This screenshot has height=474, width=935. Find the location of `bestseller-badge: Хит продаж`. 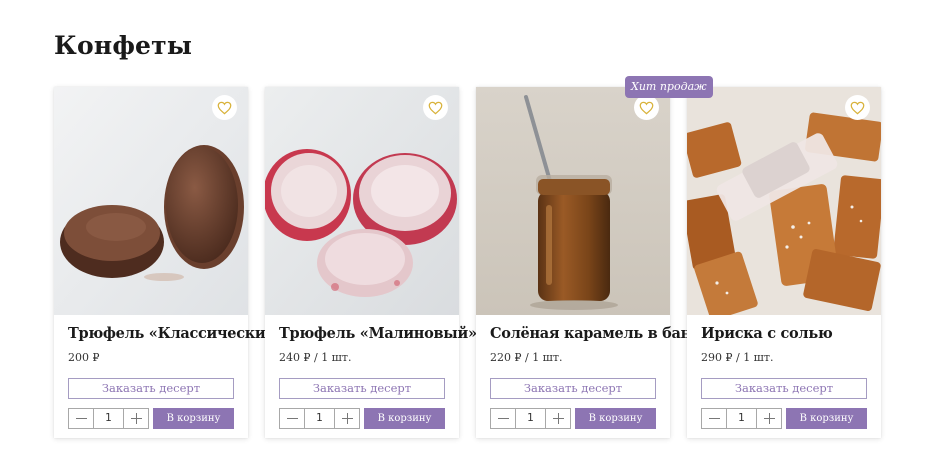

bestseller-badge: Хит продаж is located at coordinates (669, 87).